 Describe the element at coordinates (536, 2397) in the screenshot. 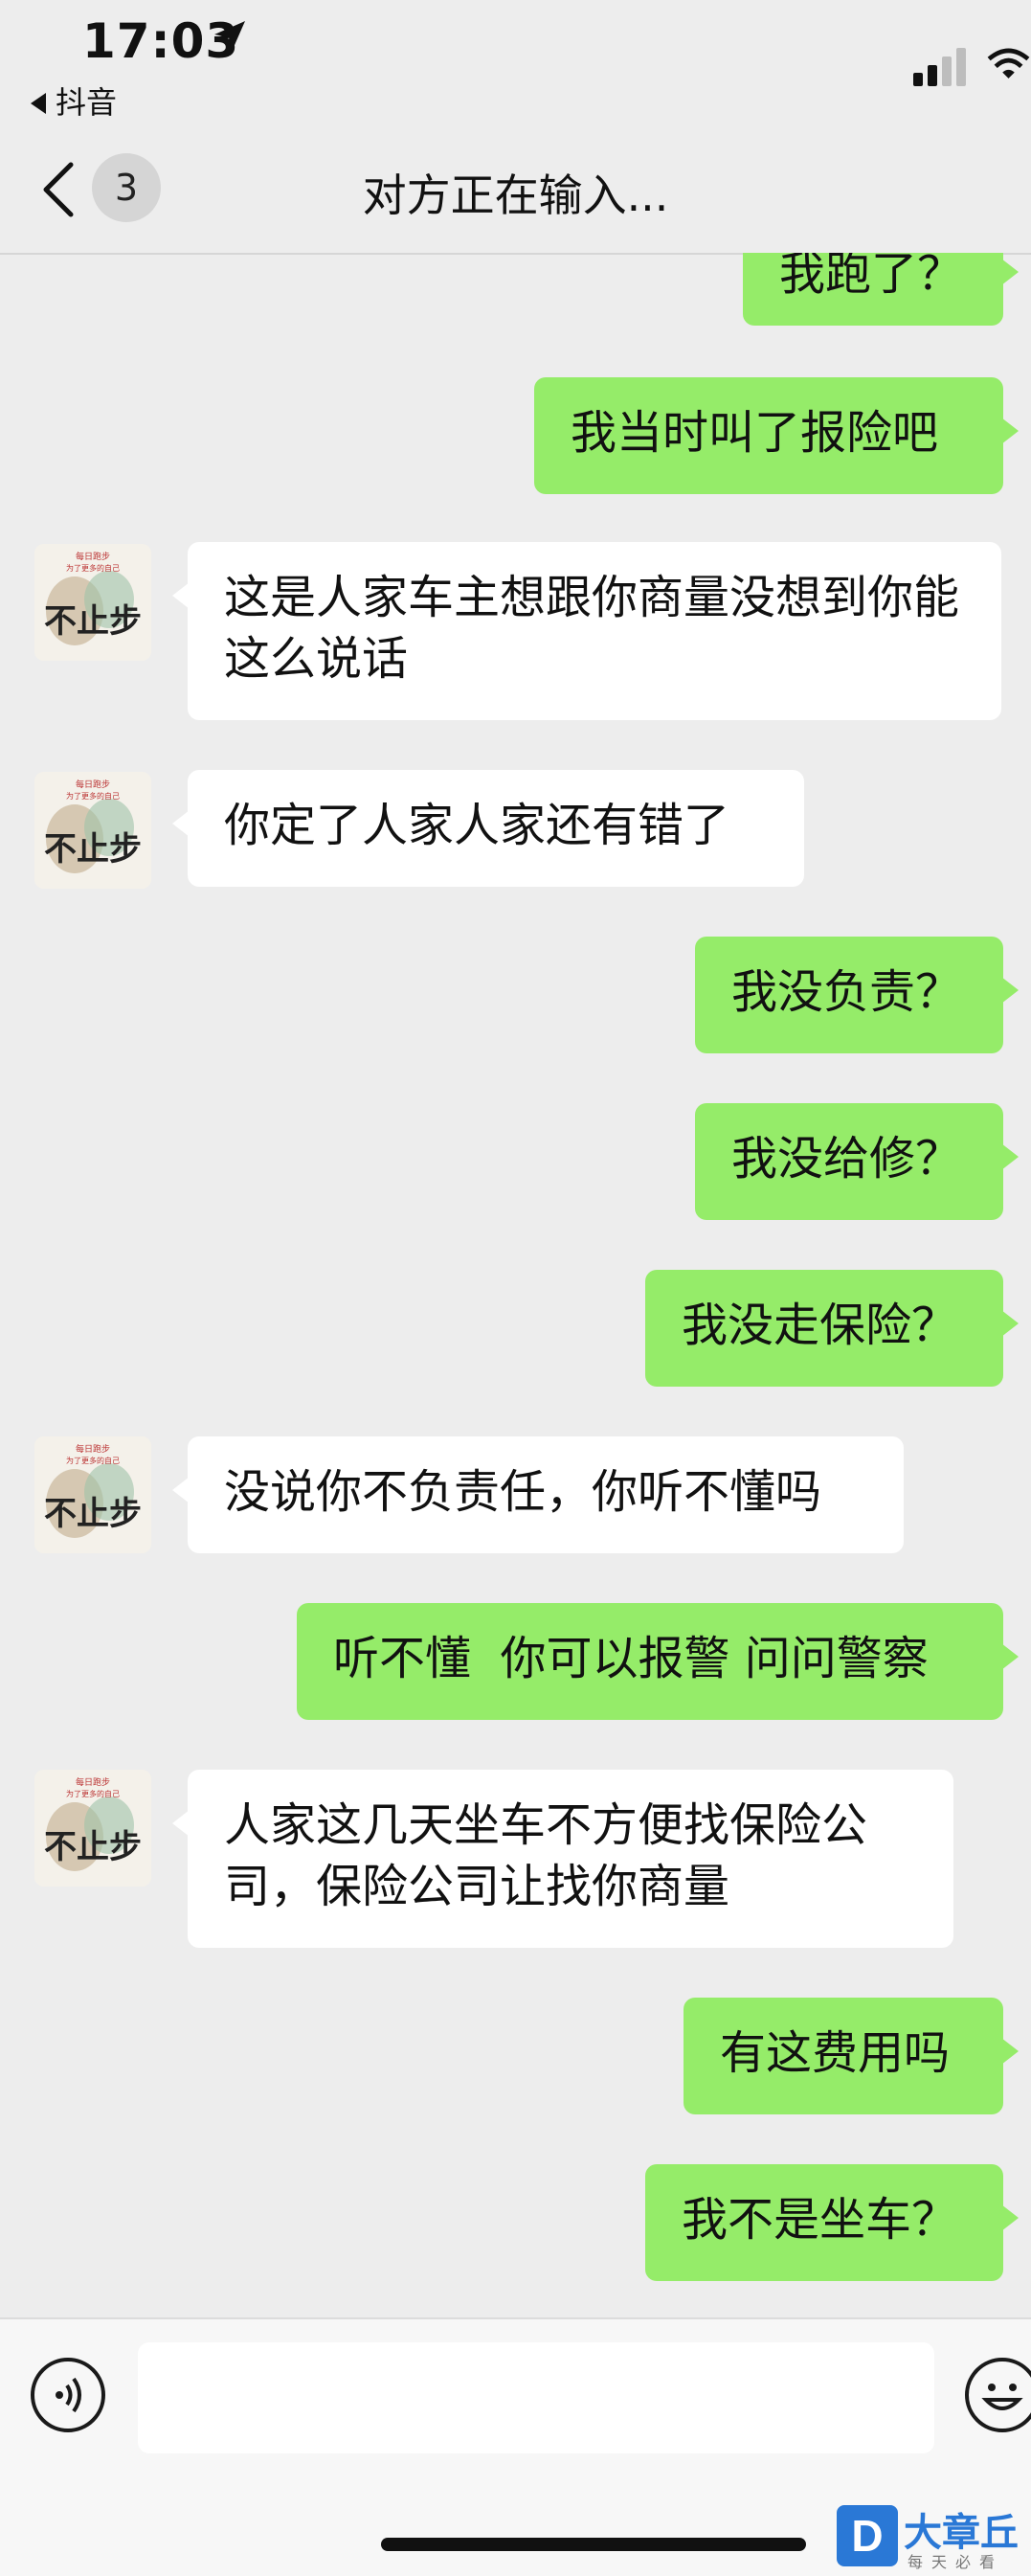

I see `message-input` at that location.